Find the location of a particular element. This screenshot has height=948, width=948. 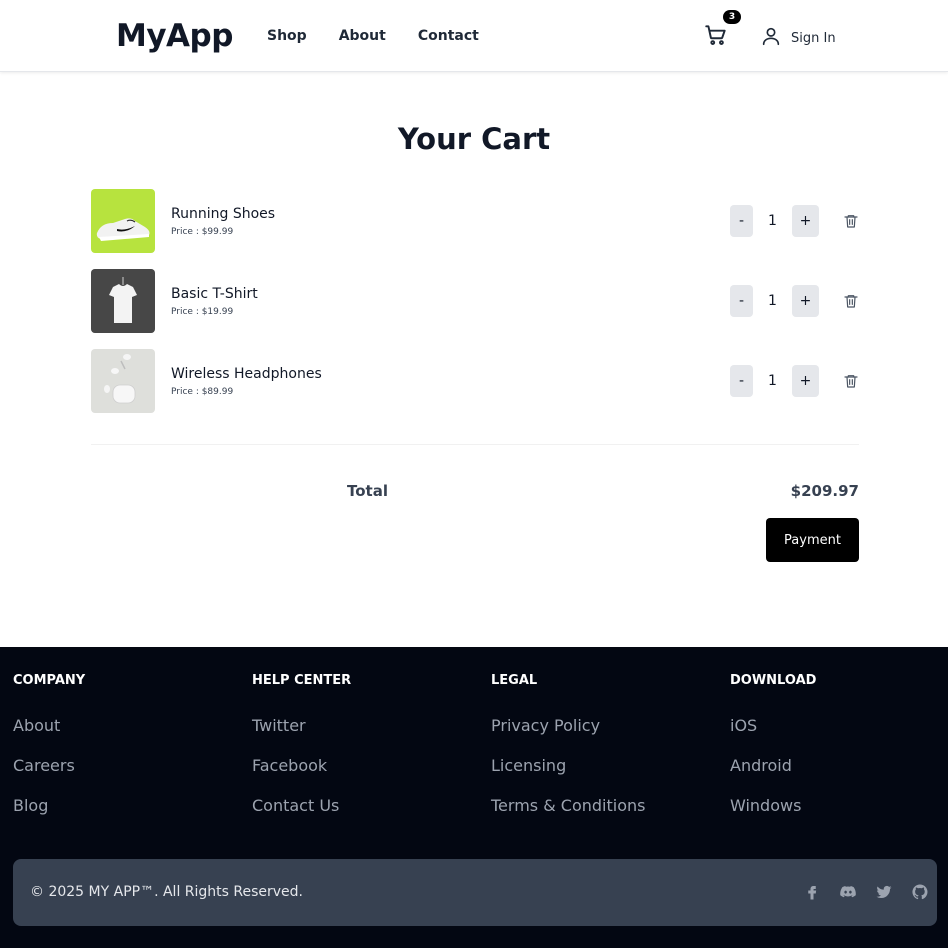

item-price: Price : $89.99 is located at coordinates (202, 392).